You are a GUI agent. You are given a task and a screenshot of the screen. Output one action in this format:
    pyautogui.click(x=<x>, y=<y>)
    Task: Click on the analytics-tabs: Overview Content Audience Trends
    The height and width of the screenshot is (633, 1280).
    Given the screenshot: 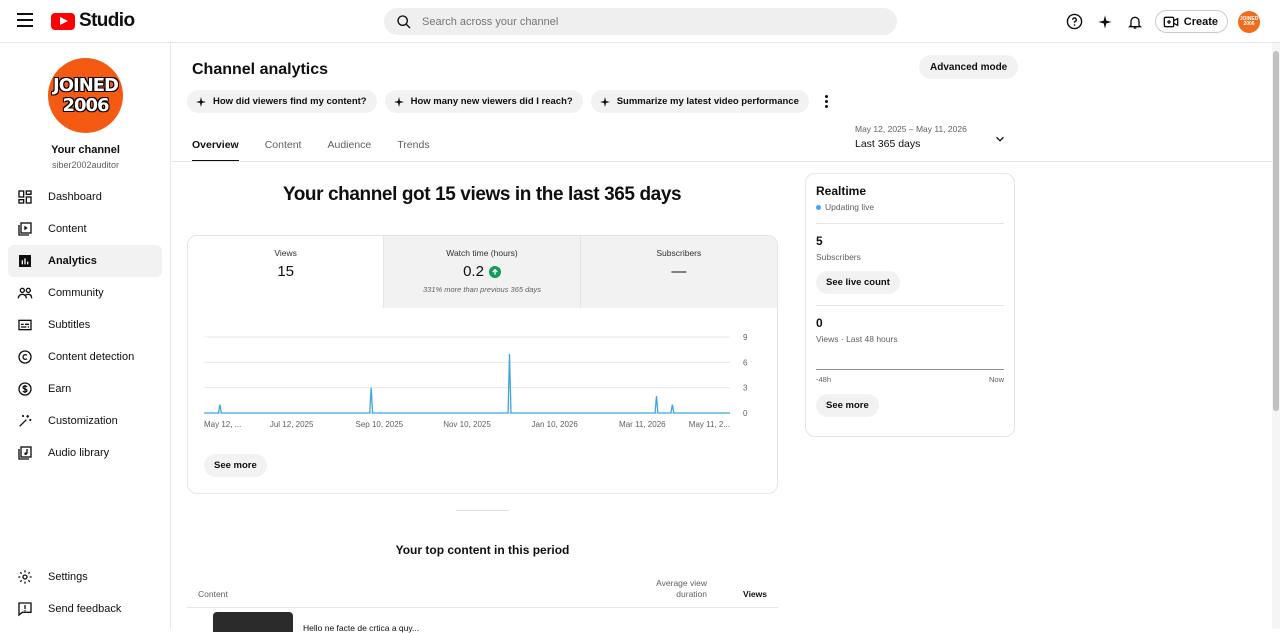 What is the action you would take?
    pyautogui.click(x=311, y=150)
    